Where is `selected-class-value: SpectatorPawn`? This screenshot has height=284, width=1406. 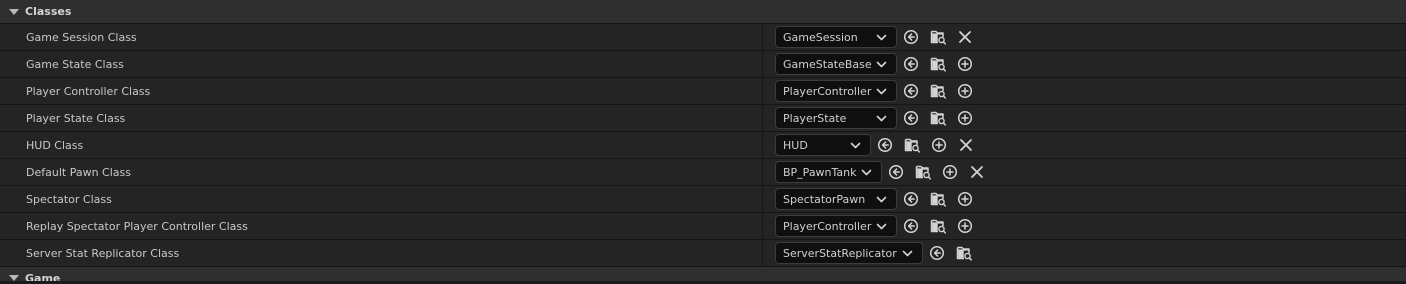
selected-class-value: SpectatorPawn is located at coordinates (824, 199).